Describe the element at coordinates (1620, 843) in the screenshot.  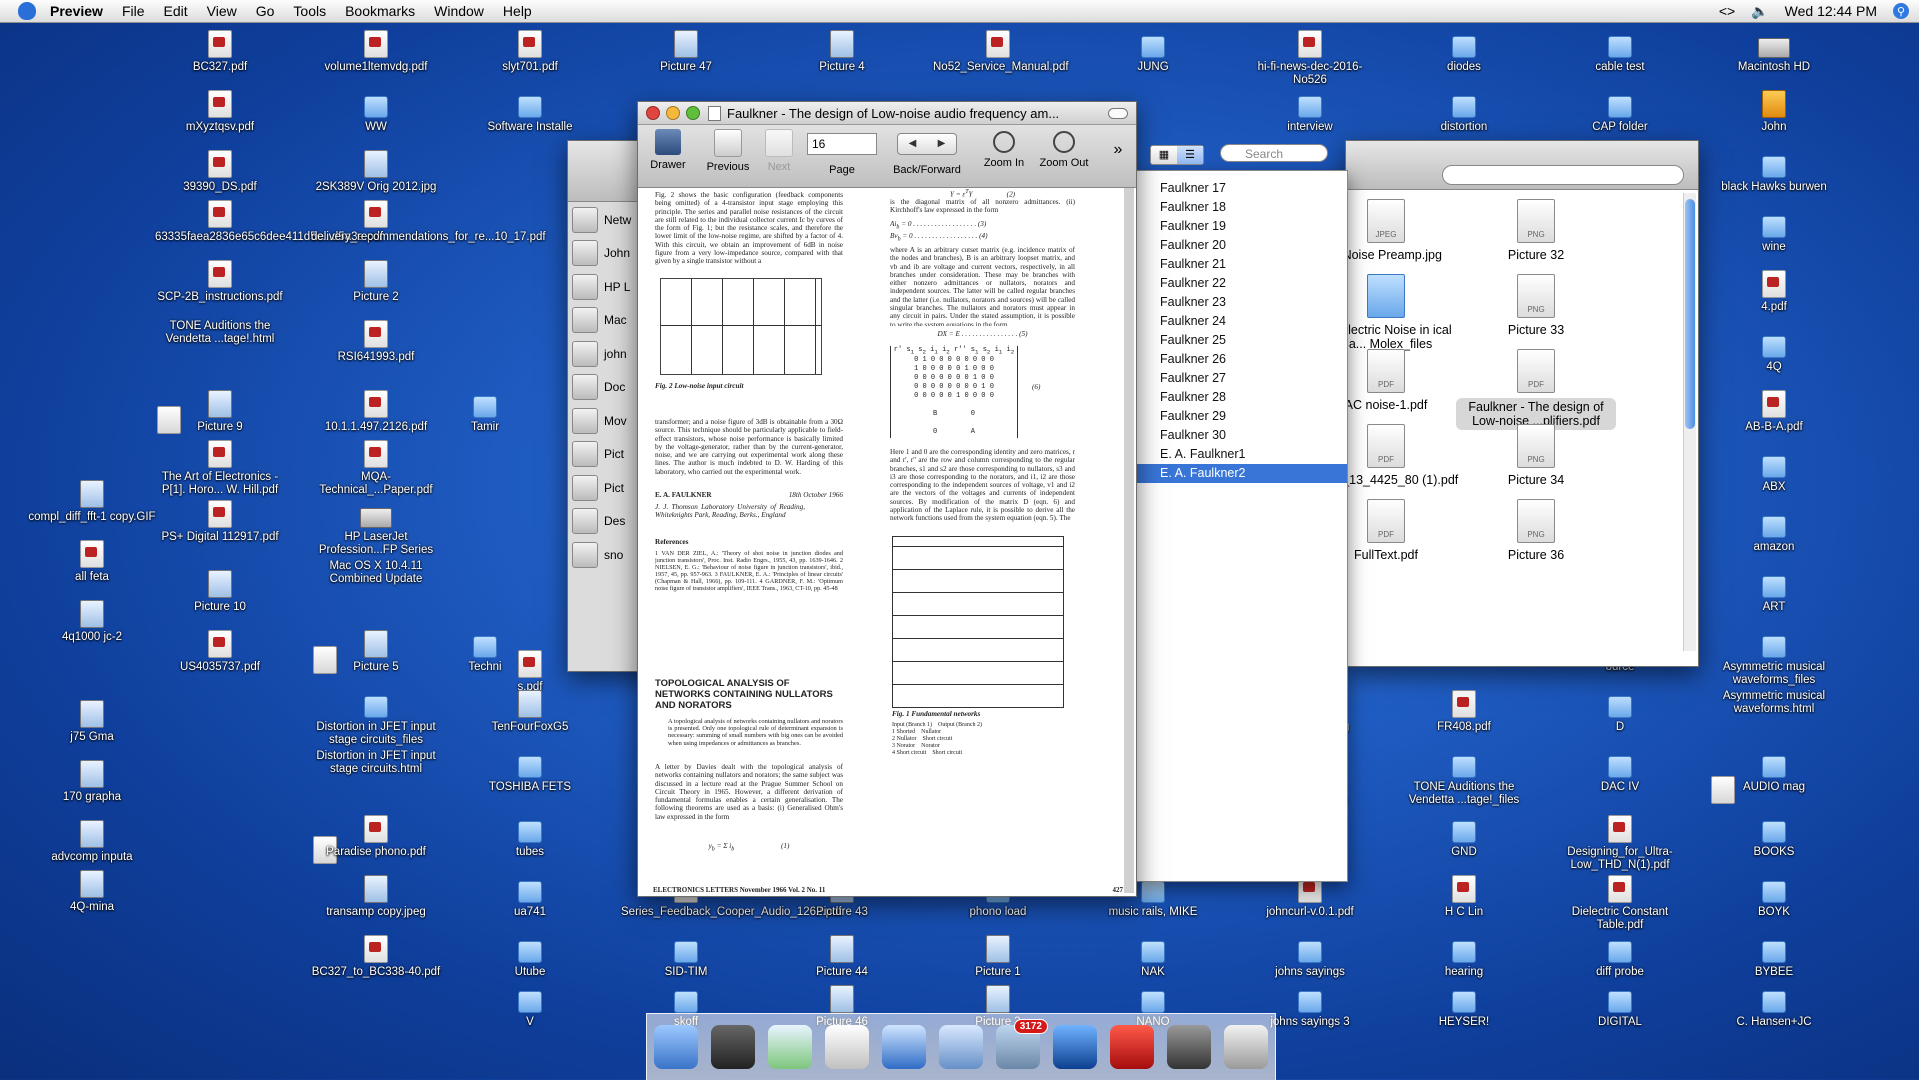
I see `desktop-icon: Designing_for_Ultra-Low_THD_N(1).pdf` at that location.